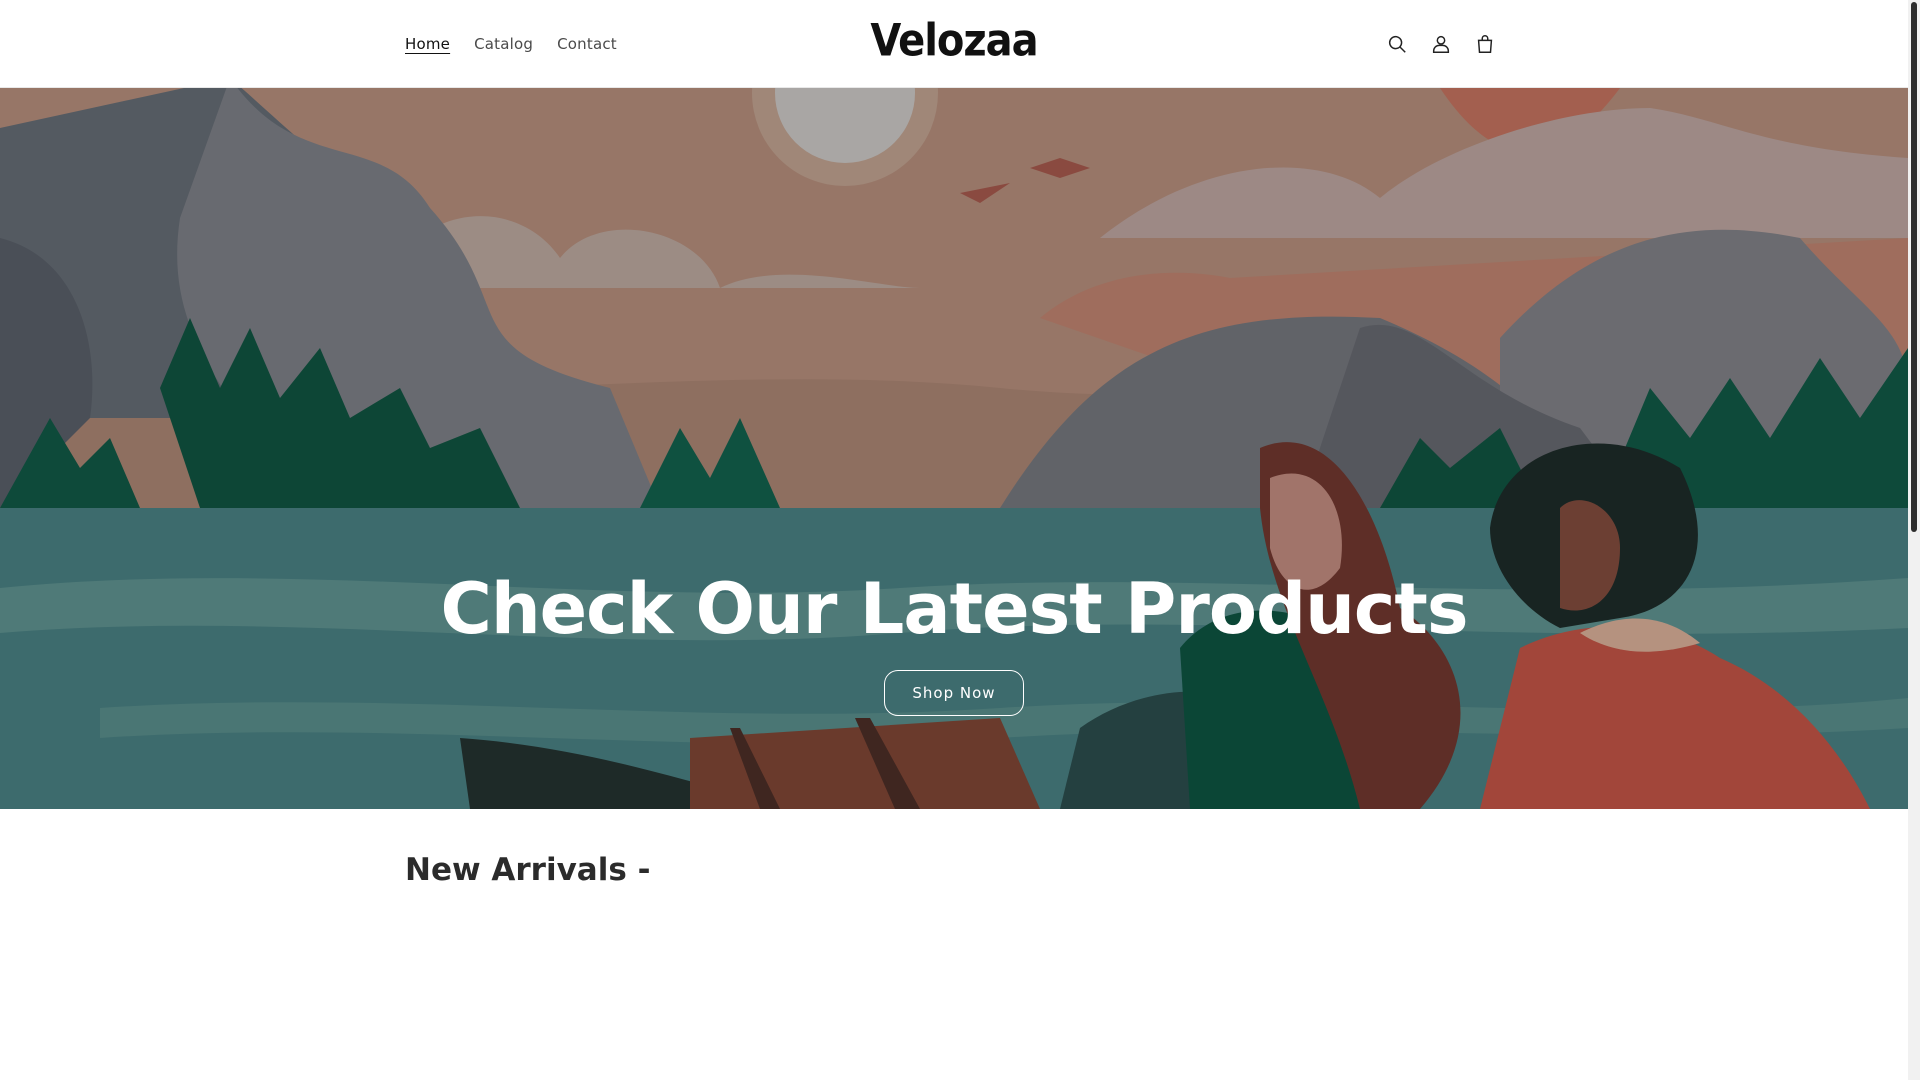  I want to click on hero-title: Check Our Latest Products, so click(954, 609).